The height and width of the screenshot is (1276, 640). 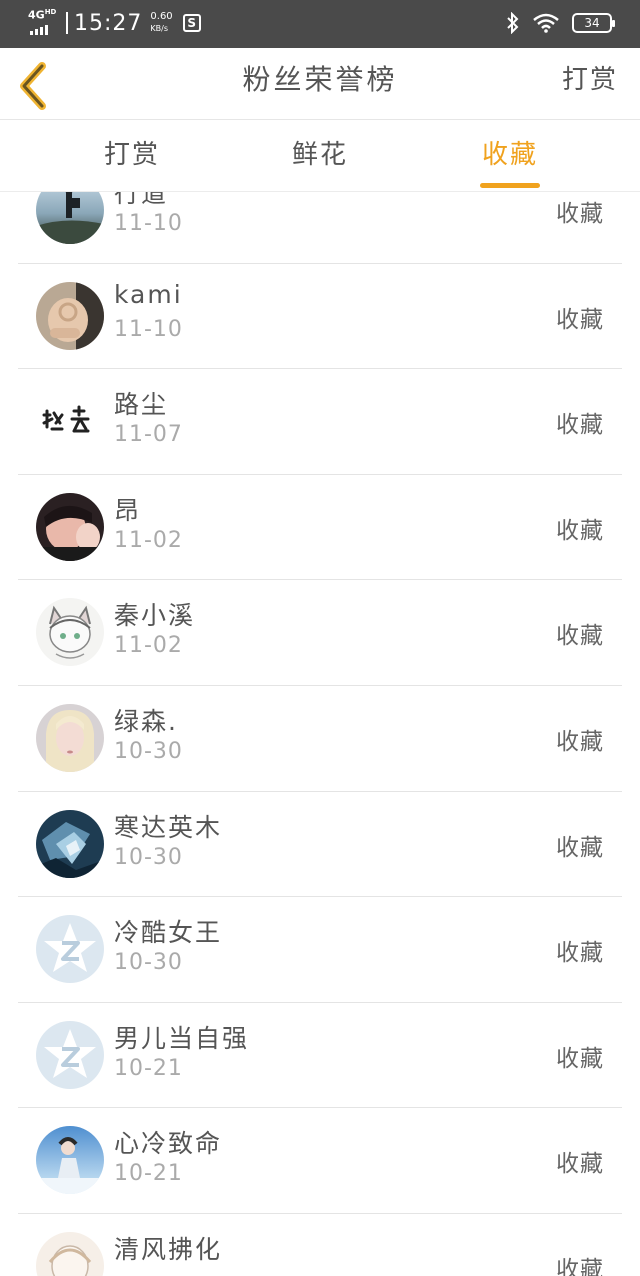 I want to click on tab-favorites: 收藏, so click(x=510, y=156).